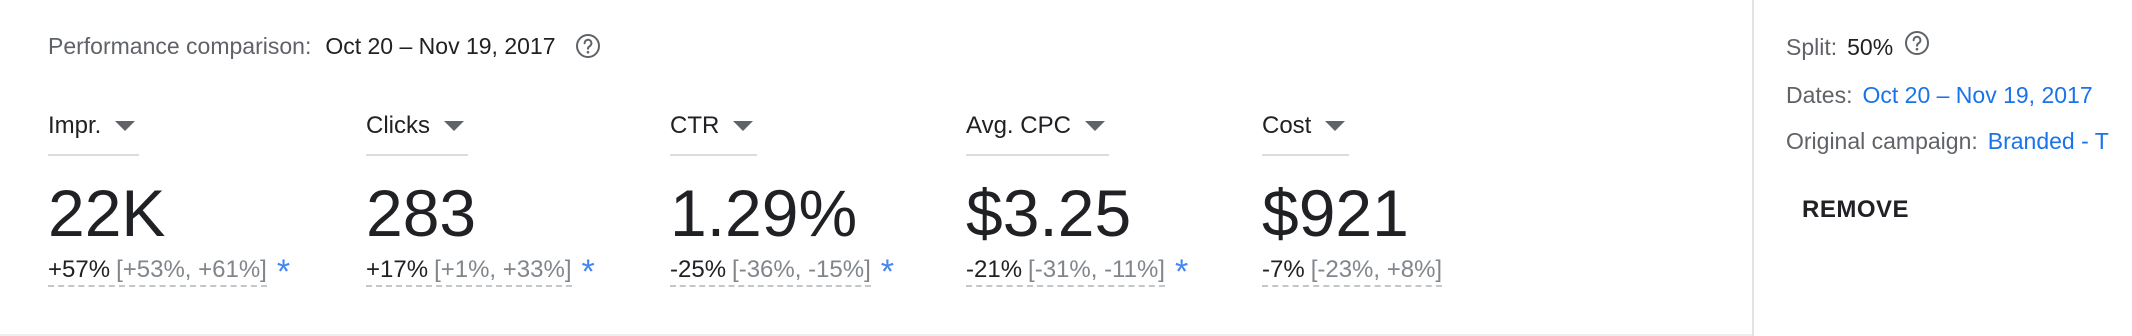 Image resolution: width=2132 pixels, height=336 pixels. I want to click on metric-value: $921, so click(1335, 213).